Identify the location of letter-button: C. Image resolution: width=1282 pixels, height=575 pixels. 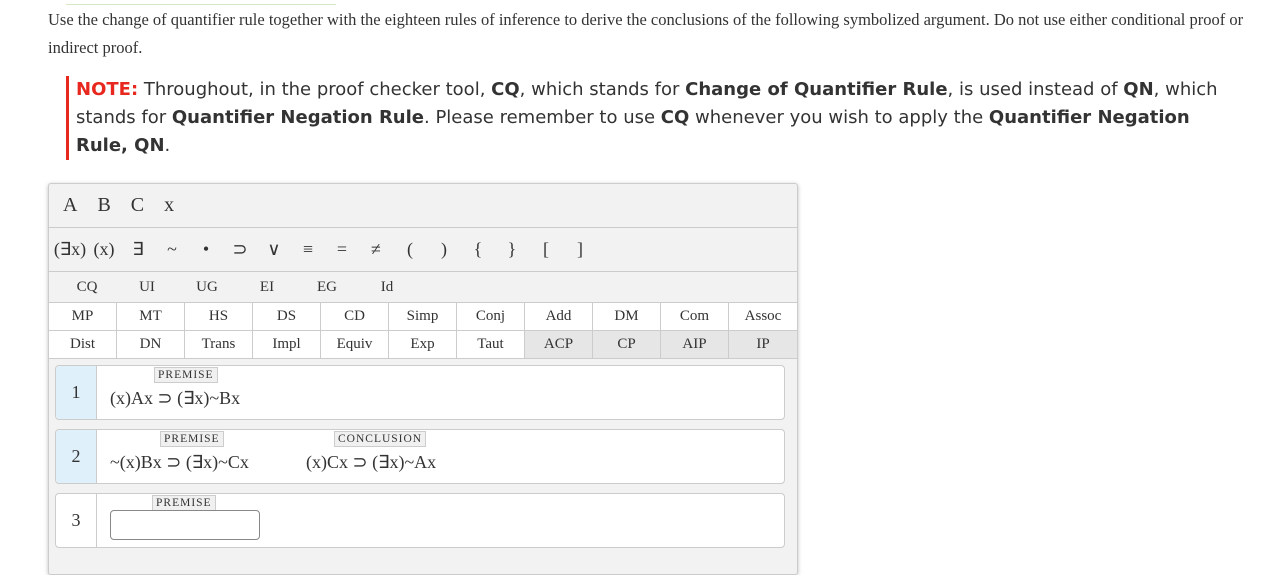
(137, 205).